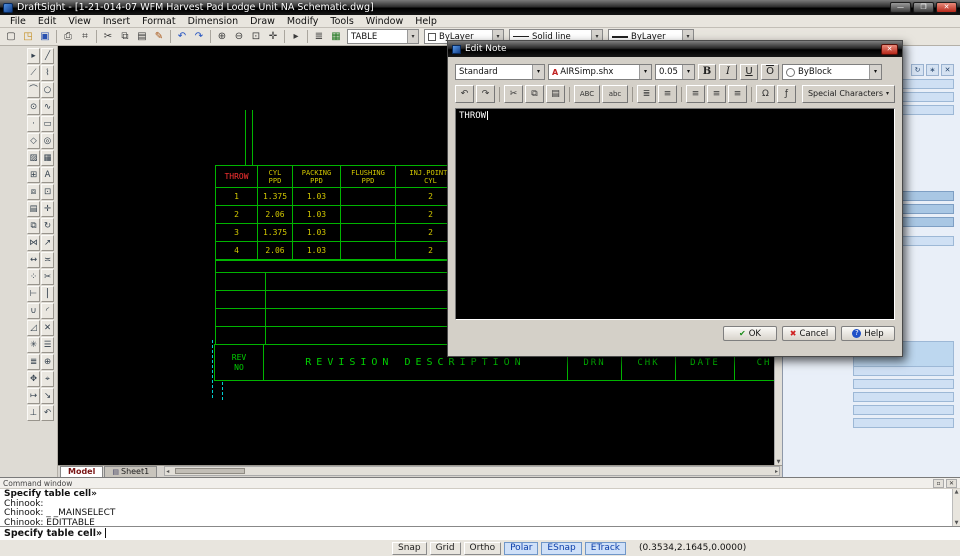 The height and width of the screenshot is (556, 960). I want to click on table-cell: 2.06, so click(275, 215).